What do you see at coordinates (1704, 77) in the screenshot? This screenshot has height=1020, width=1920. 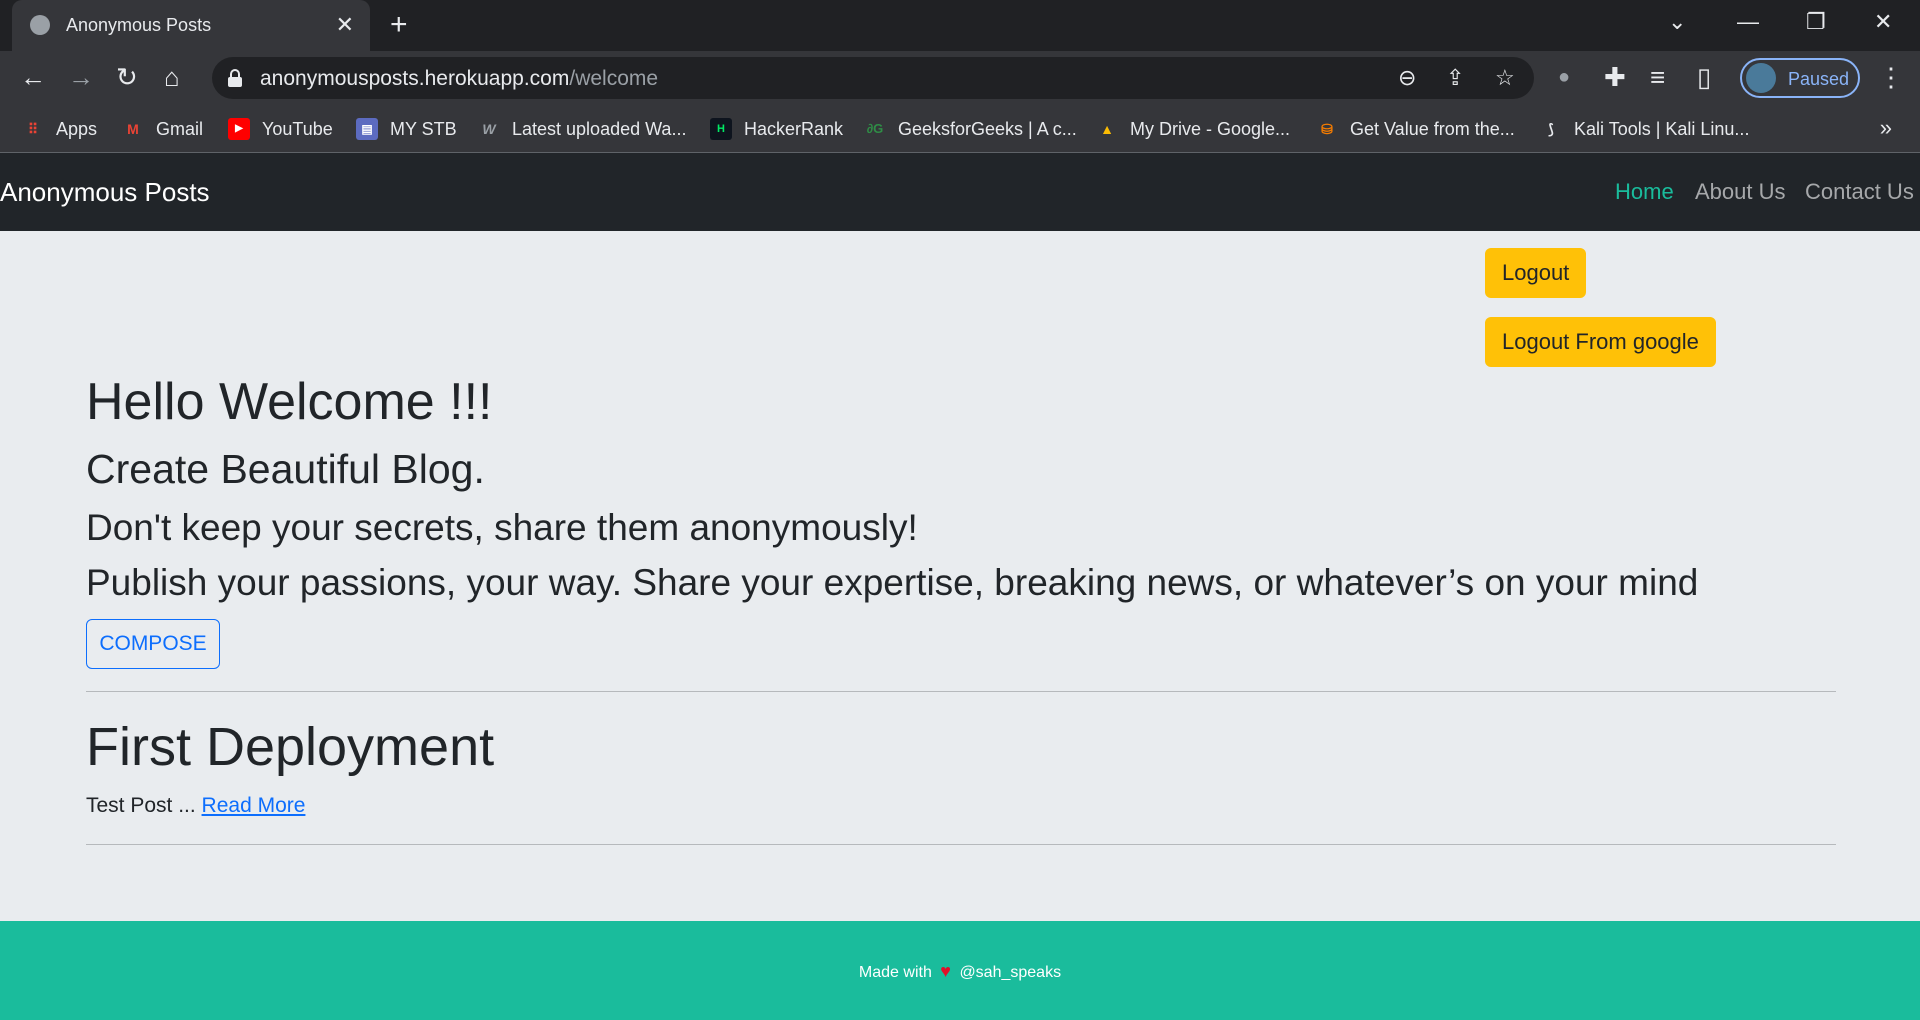 I see `side-panel-icon: ▯` at bounding box center [1704, 77].